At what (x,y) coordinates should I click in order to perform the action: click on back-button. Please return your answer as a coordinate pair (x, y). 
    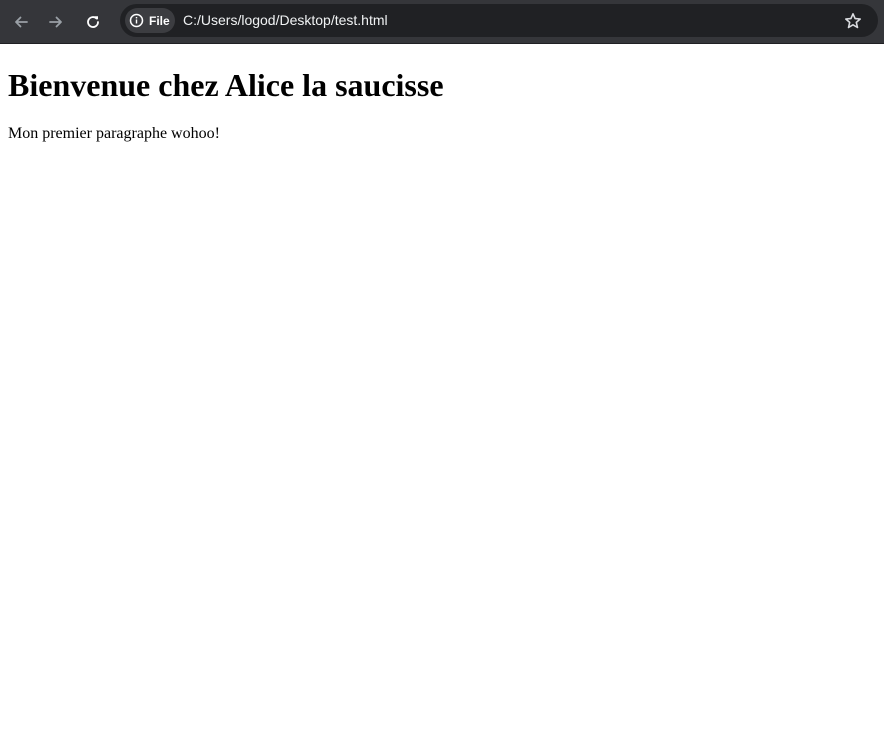
    Looking at the image, I should click on (21, 22).